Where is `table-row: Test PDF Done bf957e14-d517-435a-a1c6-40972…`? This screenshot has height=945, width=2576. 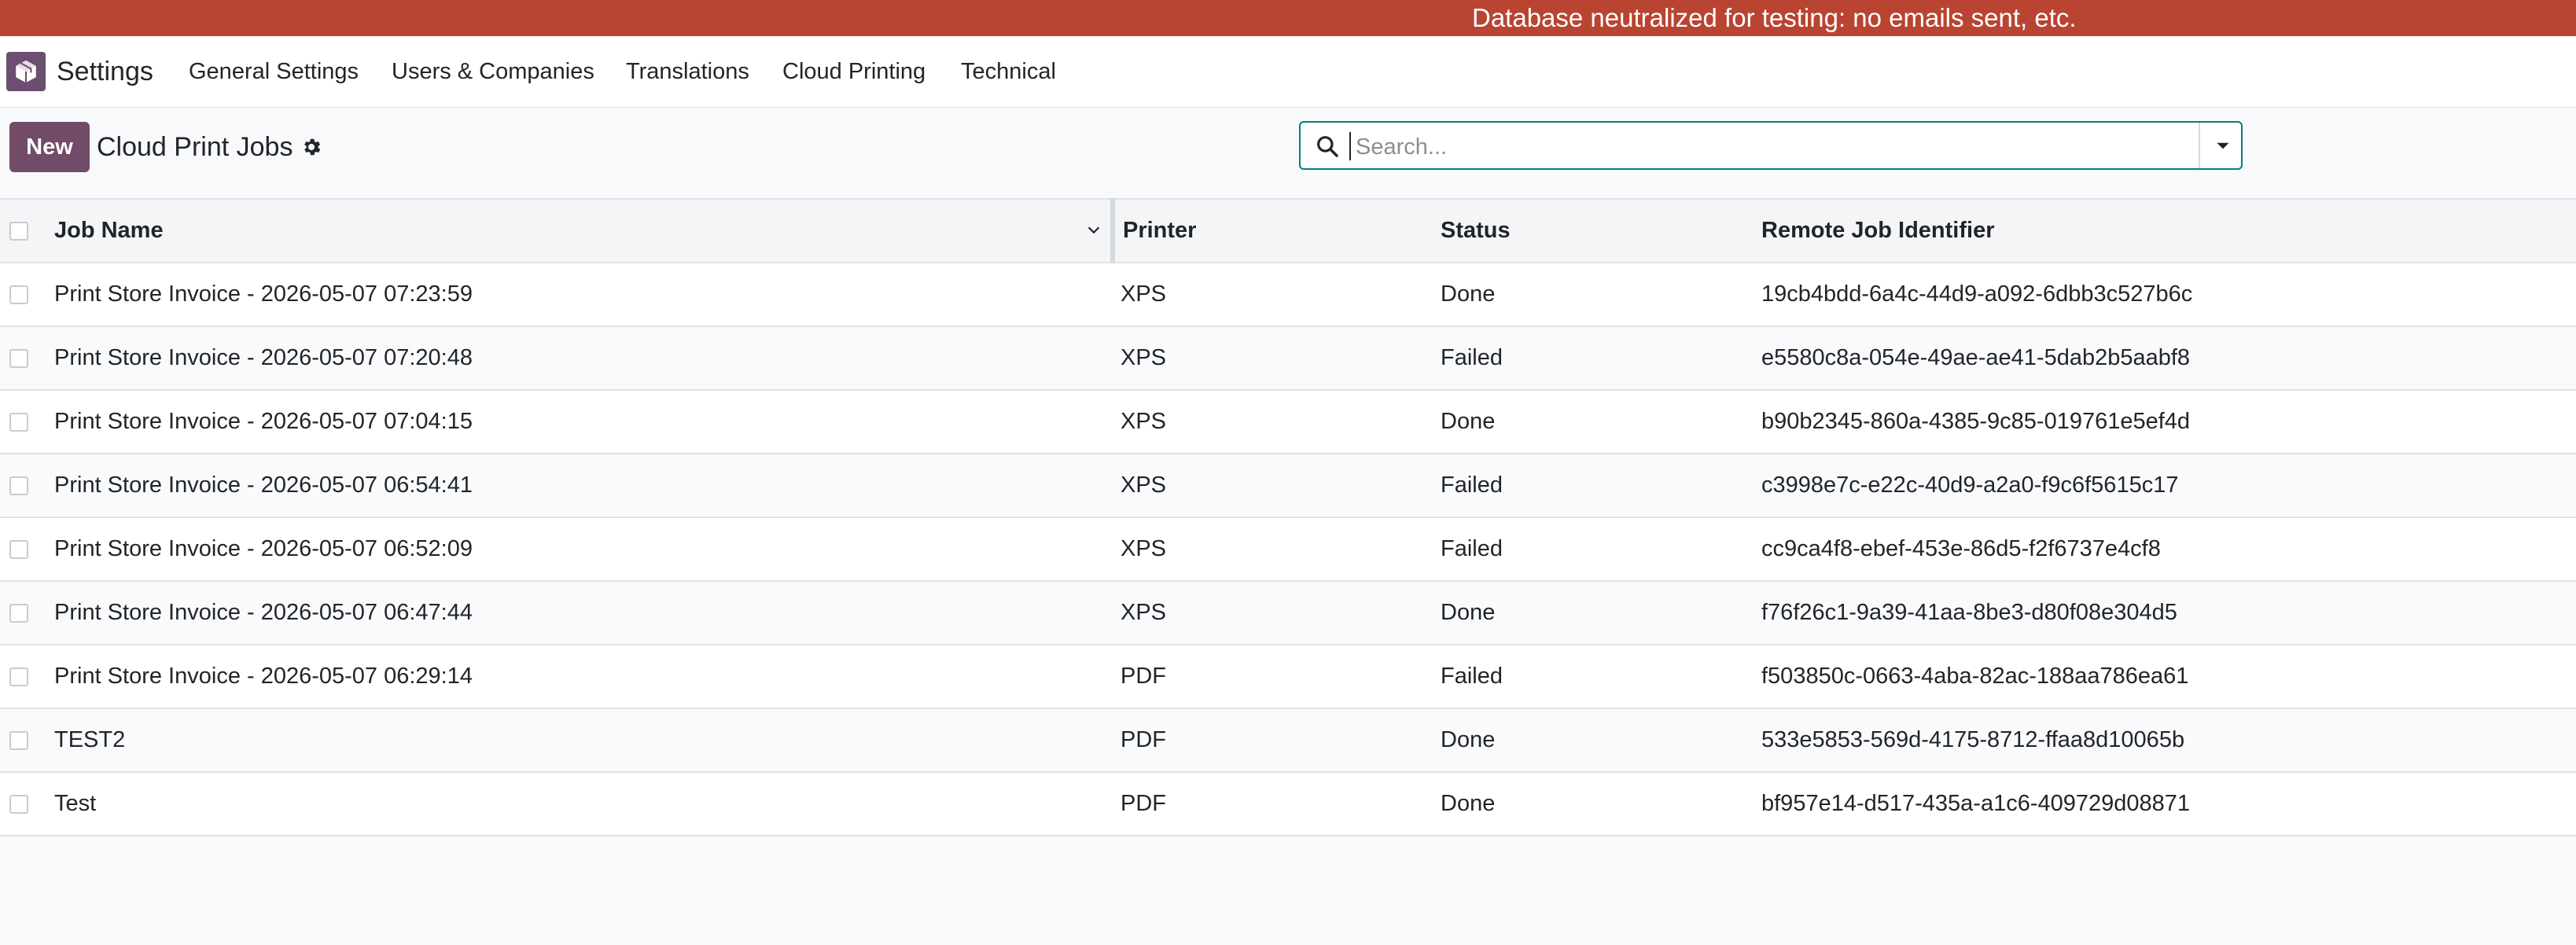 table-row: Test PDF Done bf957e14-d517-435a-a1c6-40972… is located at coordinates (1288, 804).